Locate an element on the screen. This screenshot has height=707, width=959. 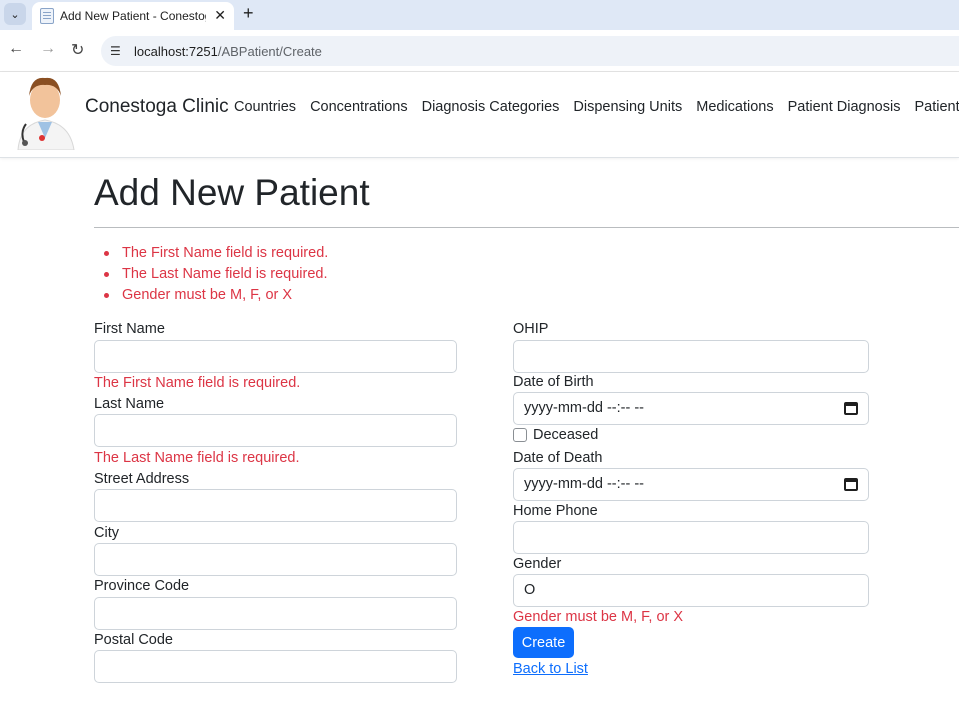
nav-link-countries: Countries is located at coordinates (265, 107).